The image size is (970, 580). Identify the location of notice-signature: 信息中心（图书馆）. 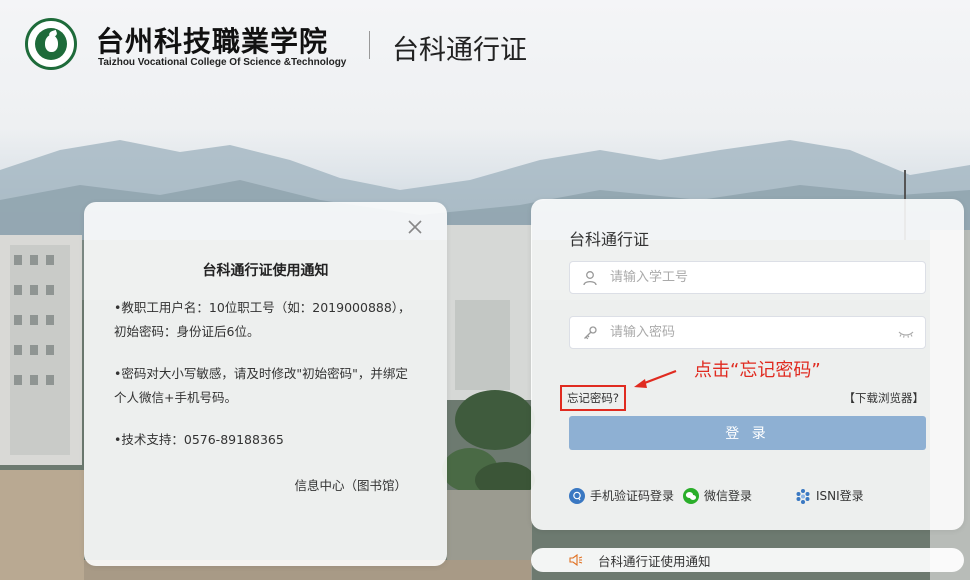
(350, 485).